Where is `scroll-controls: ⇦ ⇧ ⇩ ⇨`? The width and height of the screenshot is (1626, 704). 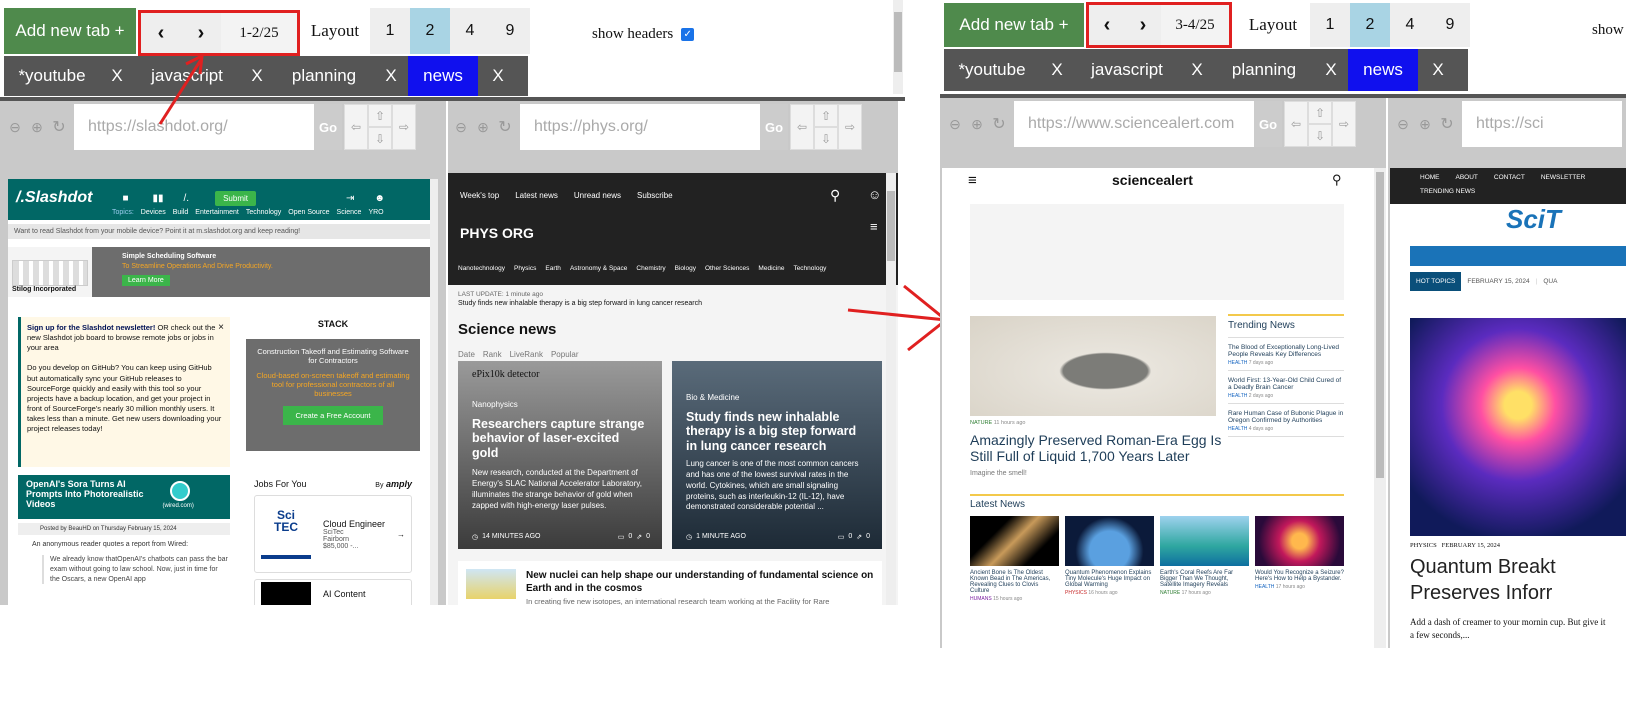
scroll-controls: ⇦ ⇧ ⇩ ⇨ is located at coordinates (1320, 124).